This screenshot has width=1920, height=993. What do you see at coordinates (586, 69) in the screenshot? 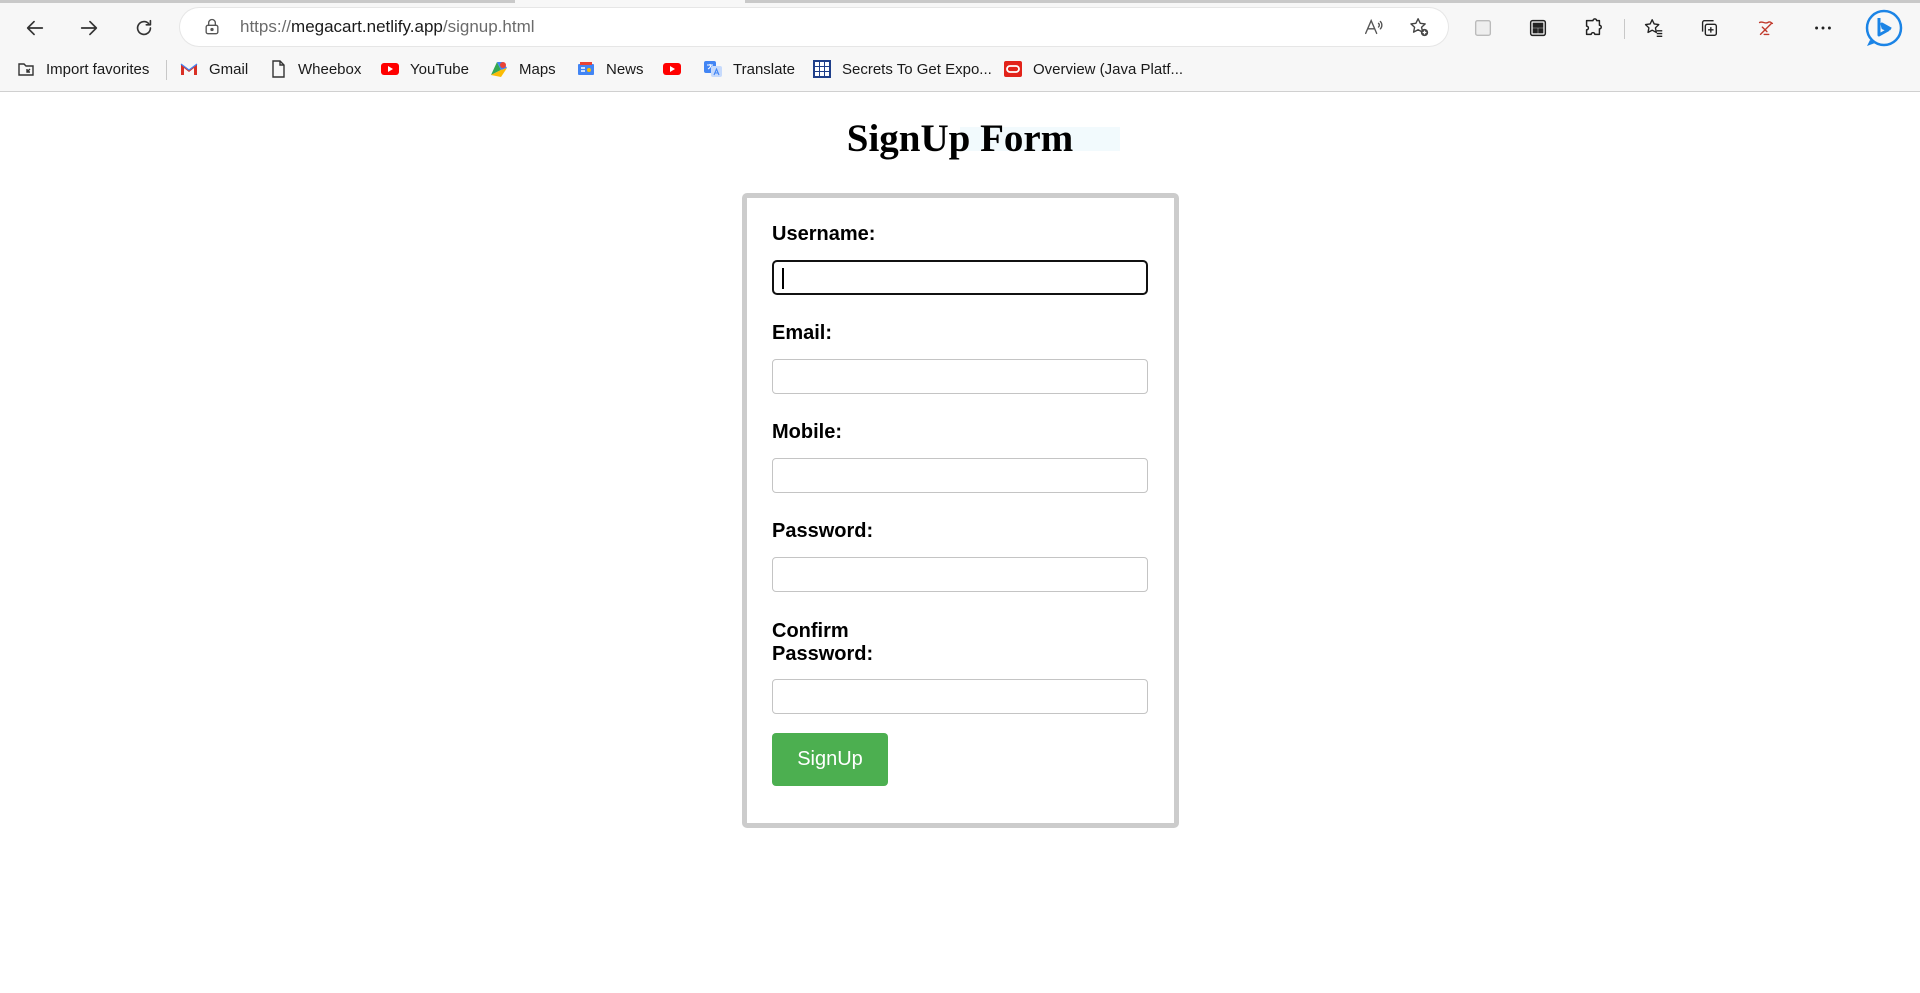
I see `news-icon` at bounding box center [586, 69].